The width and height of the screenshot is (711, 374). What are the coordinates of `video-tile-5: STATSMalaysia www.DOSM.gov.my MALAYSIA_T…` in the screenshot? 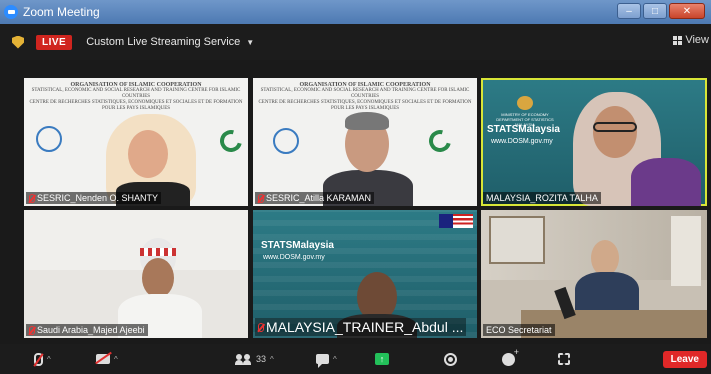 It's located at (365, 274).